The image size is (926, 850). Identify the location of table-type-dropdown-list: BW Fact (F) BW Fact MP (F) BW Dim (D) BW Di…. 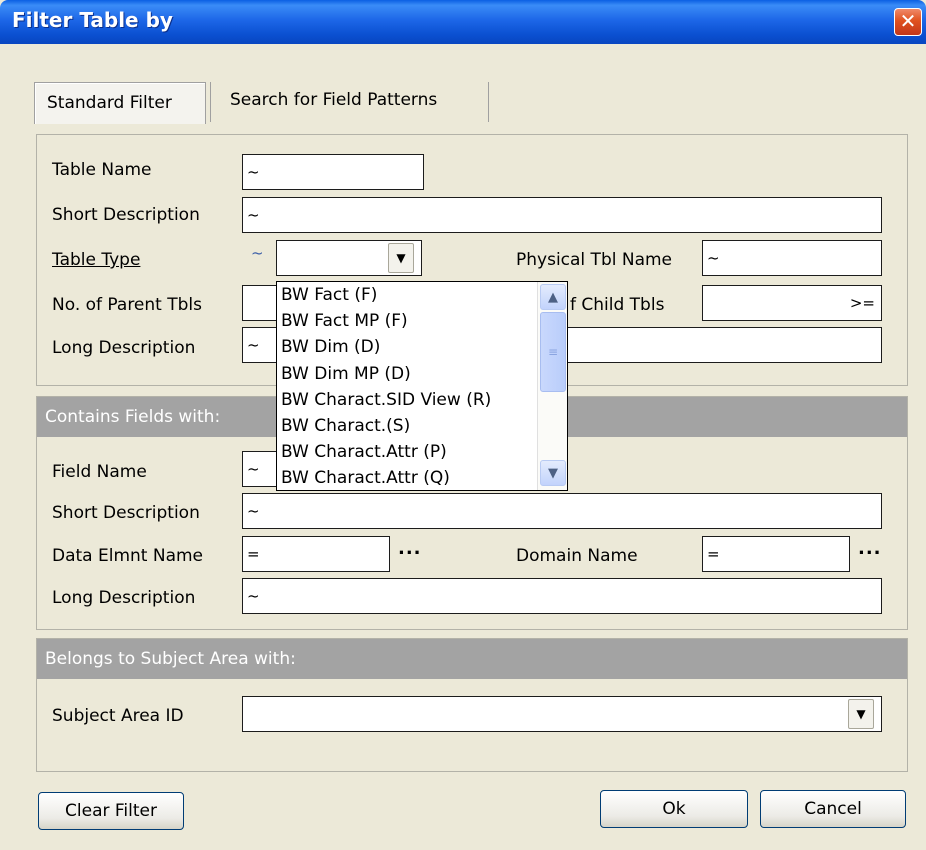
(422, 386).